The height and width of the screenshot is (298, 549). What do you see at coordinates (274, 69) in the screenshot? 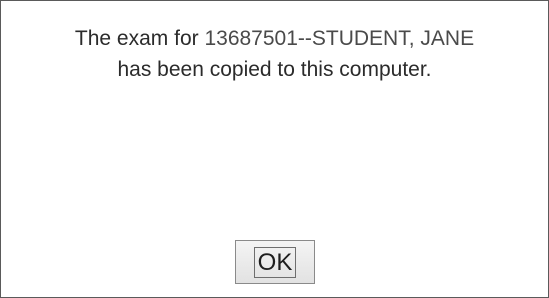
I see `message-line-2: has been copied to this computer.` at bounding box center [274, 69].